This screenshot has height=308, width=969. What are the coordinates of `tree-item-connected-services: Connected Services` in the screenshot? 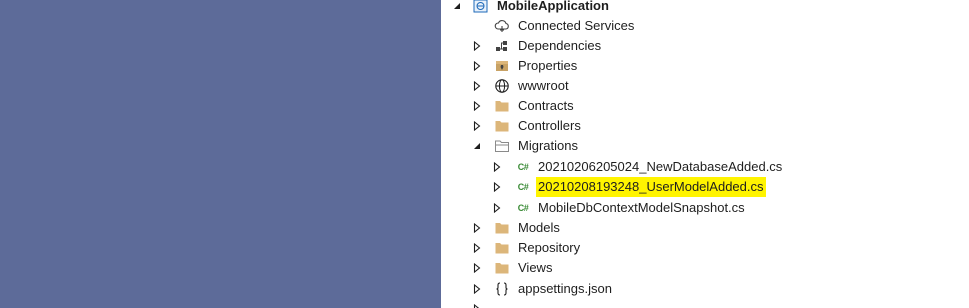 It's located at (705, 26).